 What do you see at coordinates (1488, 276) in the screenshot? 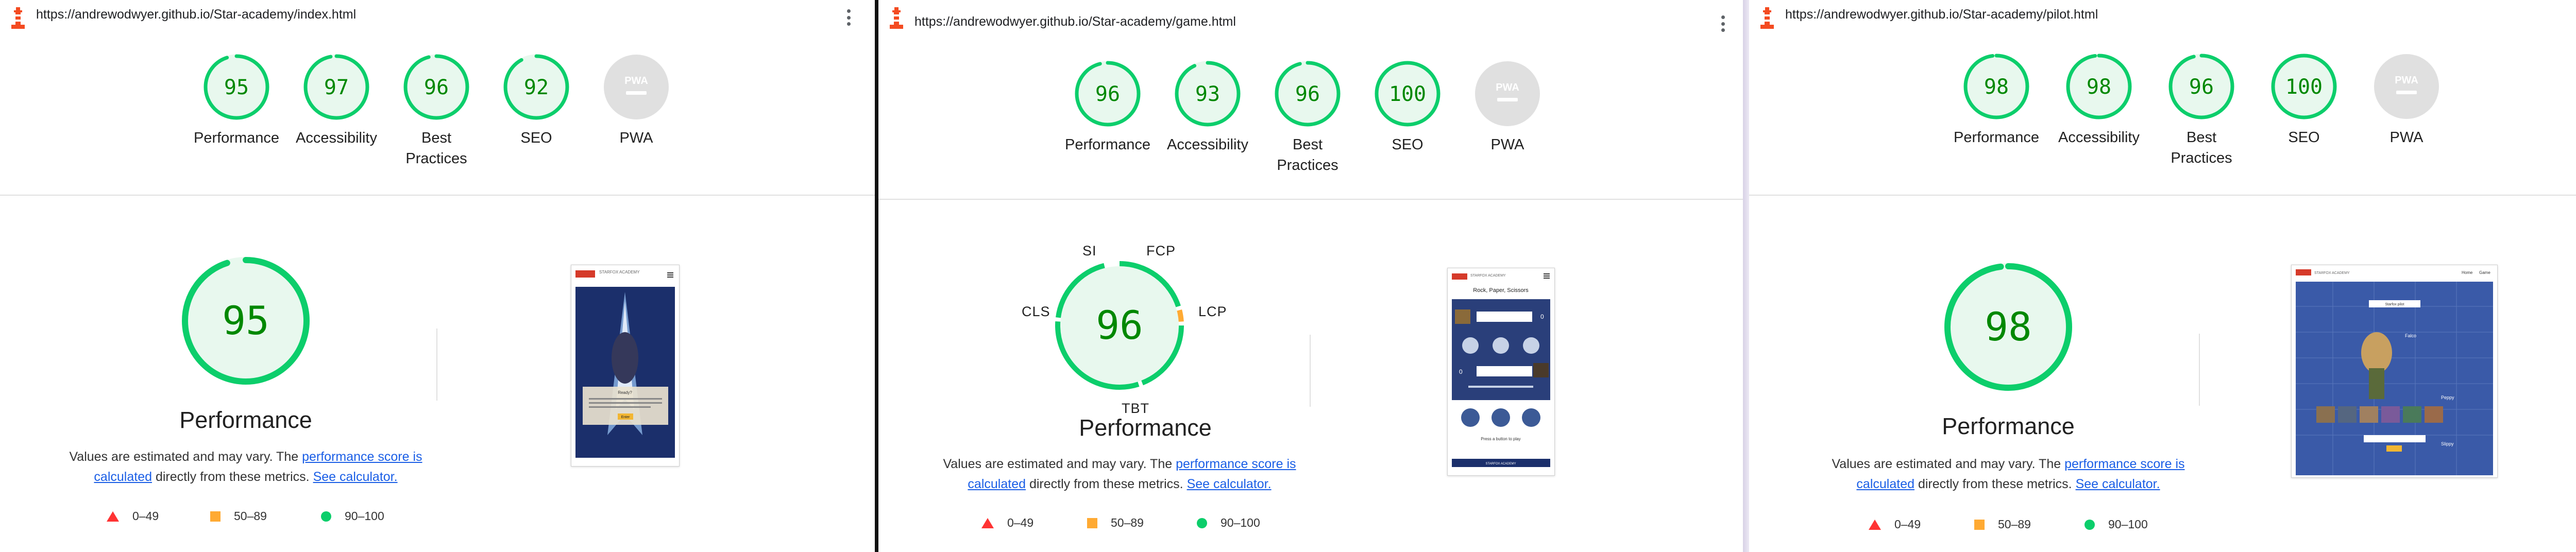
I see `thumb-brand: STARFOX ACADEMY` at bounding box center [1488, 276].